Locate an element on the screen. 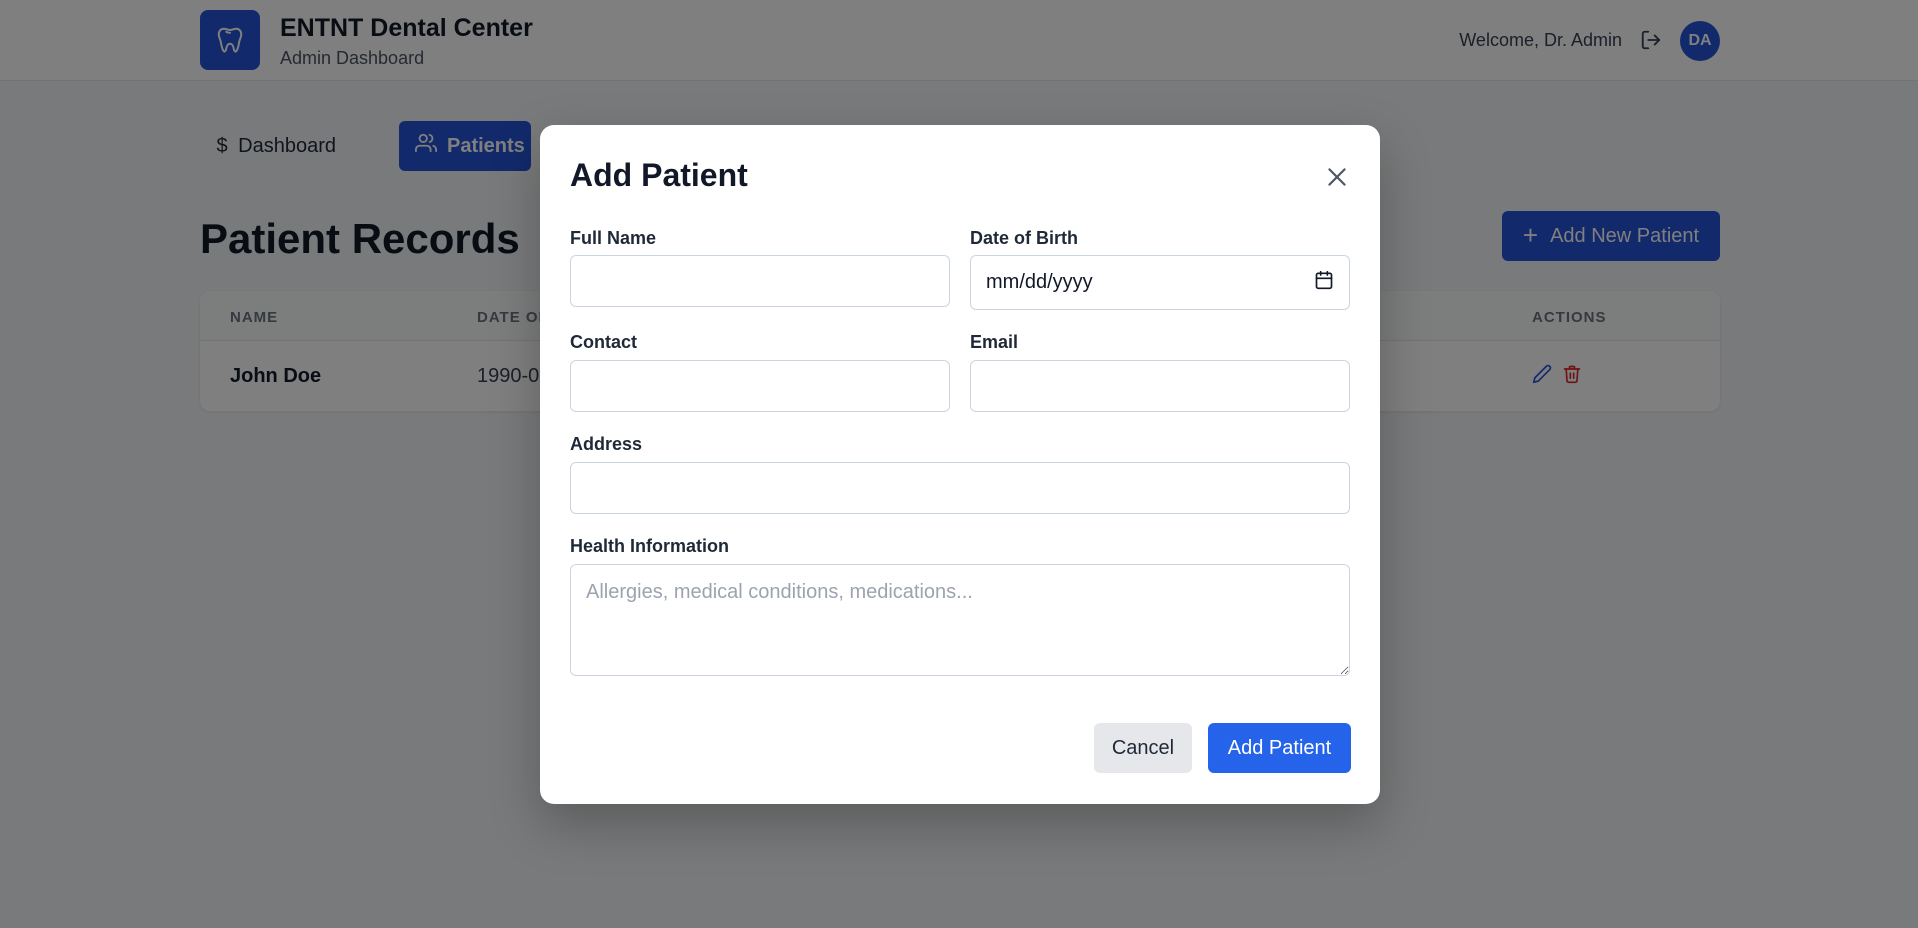  cancel-button: Cancel is located at coordinates (1143, 748).